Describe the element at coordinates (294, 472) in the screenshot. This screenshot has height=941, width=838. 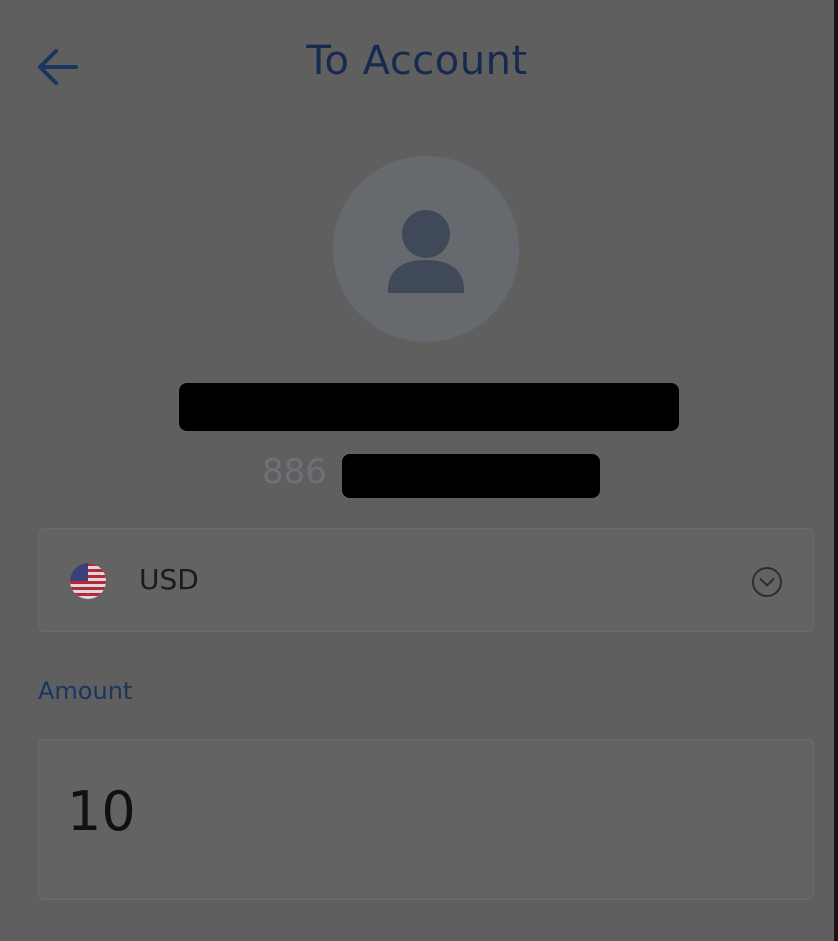
I see `account-number-prefix: 886` at that location.